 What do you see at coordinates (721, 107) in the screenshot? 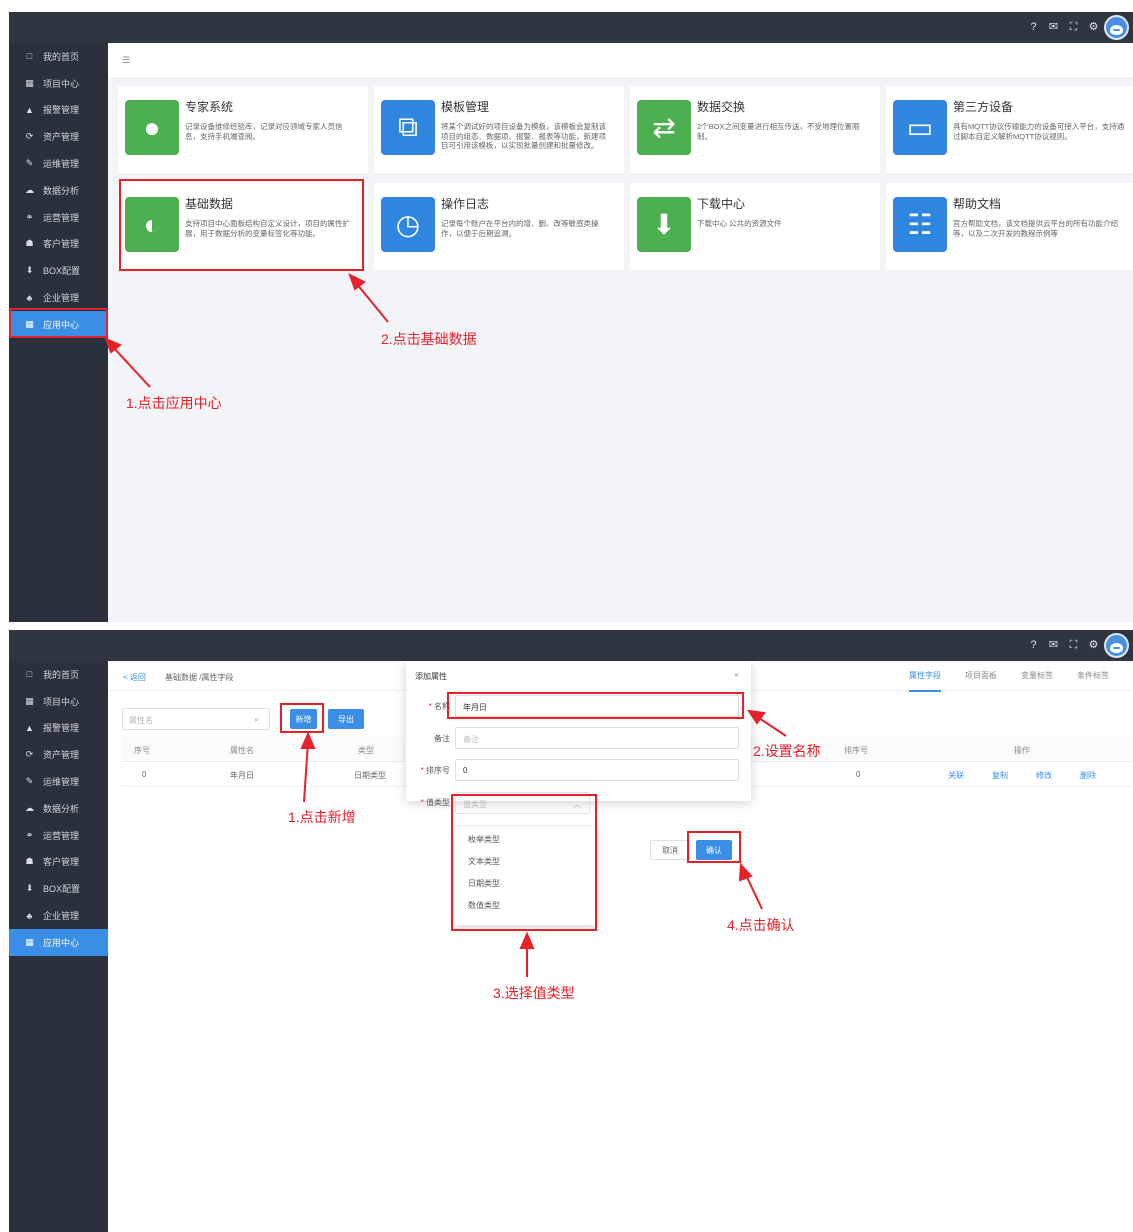
I see `card-title: 数据交换` at bounding box center [721, 107].